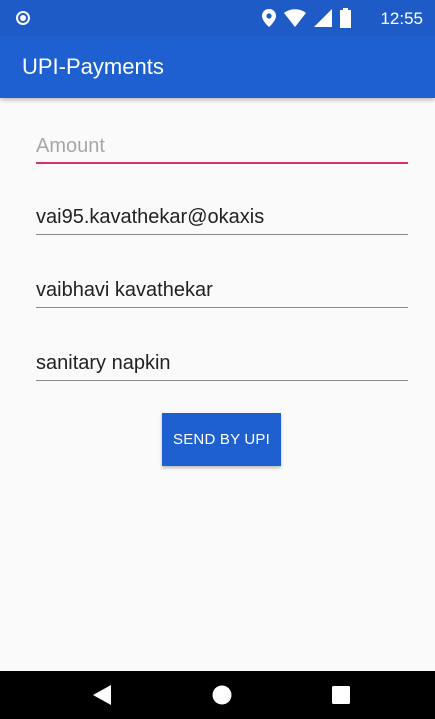  What do you see at coordinates (269, 18) in the screenshot?
I see `location-icon` at bounding box center [269, 18].